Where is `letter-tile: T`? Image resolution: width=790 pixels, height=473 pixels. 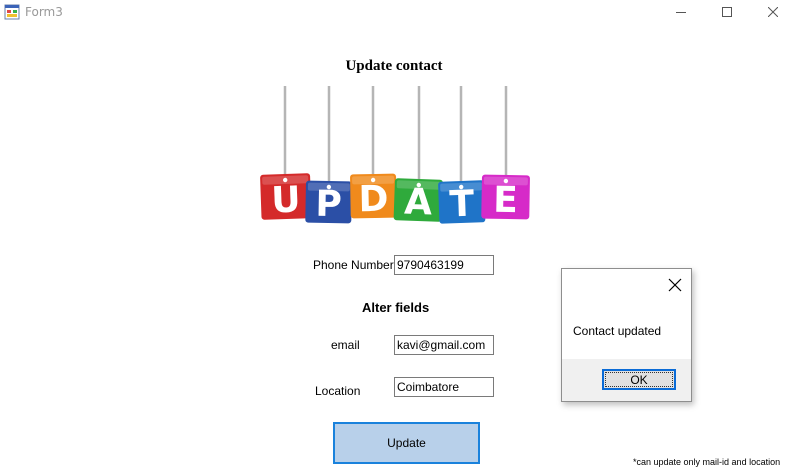
letter-tile: T is located at coordinates (462, 203).